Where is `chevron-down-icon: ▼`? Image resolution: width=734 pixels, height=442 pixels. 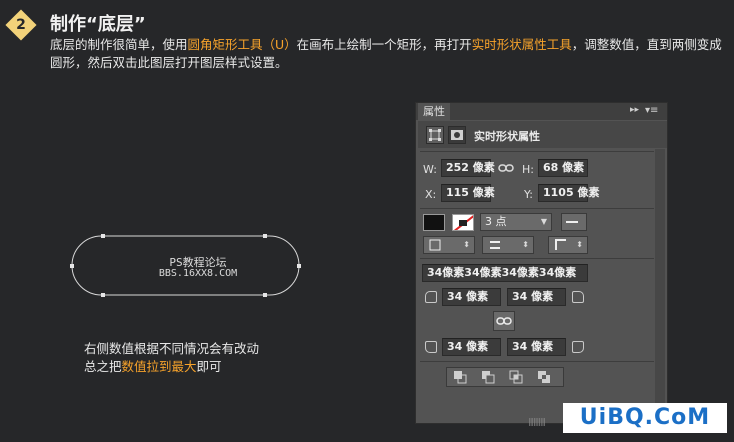
chevron-down-icon: ▼ is located at coordinates (543, 221).